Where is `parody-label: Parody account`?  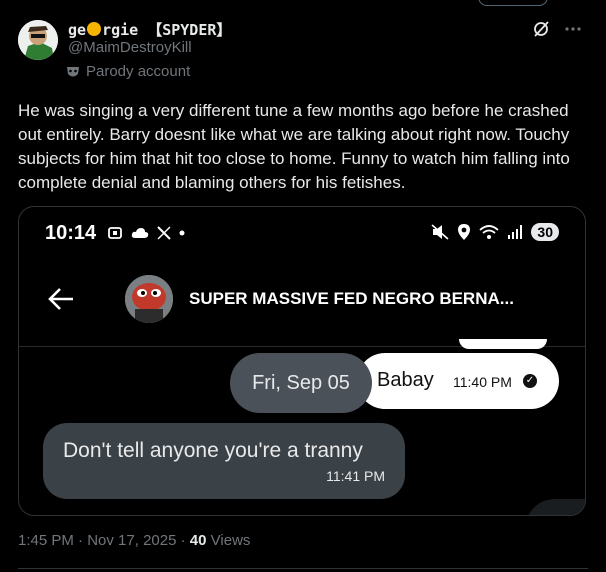
parody-label: Parody account is located at coordinates (128, 71).